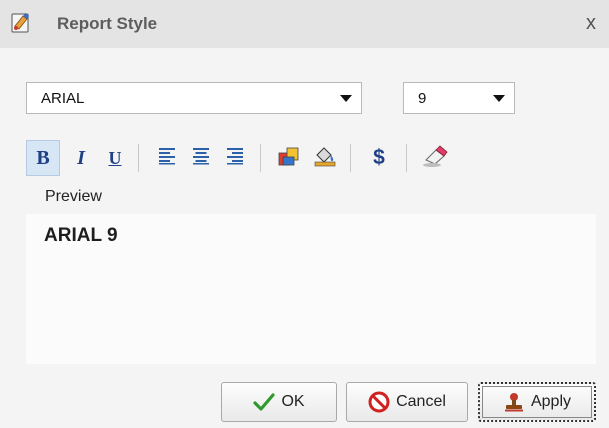  I want to click on preview-label: Preview, so click(73, 196).